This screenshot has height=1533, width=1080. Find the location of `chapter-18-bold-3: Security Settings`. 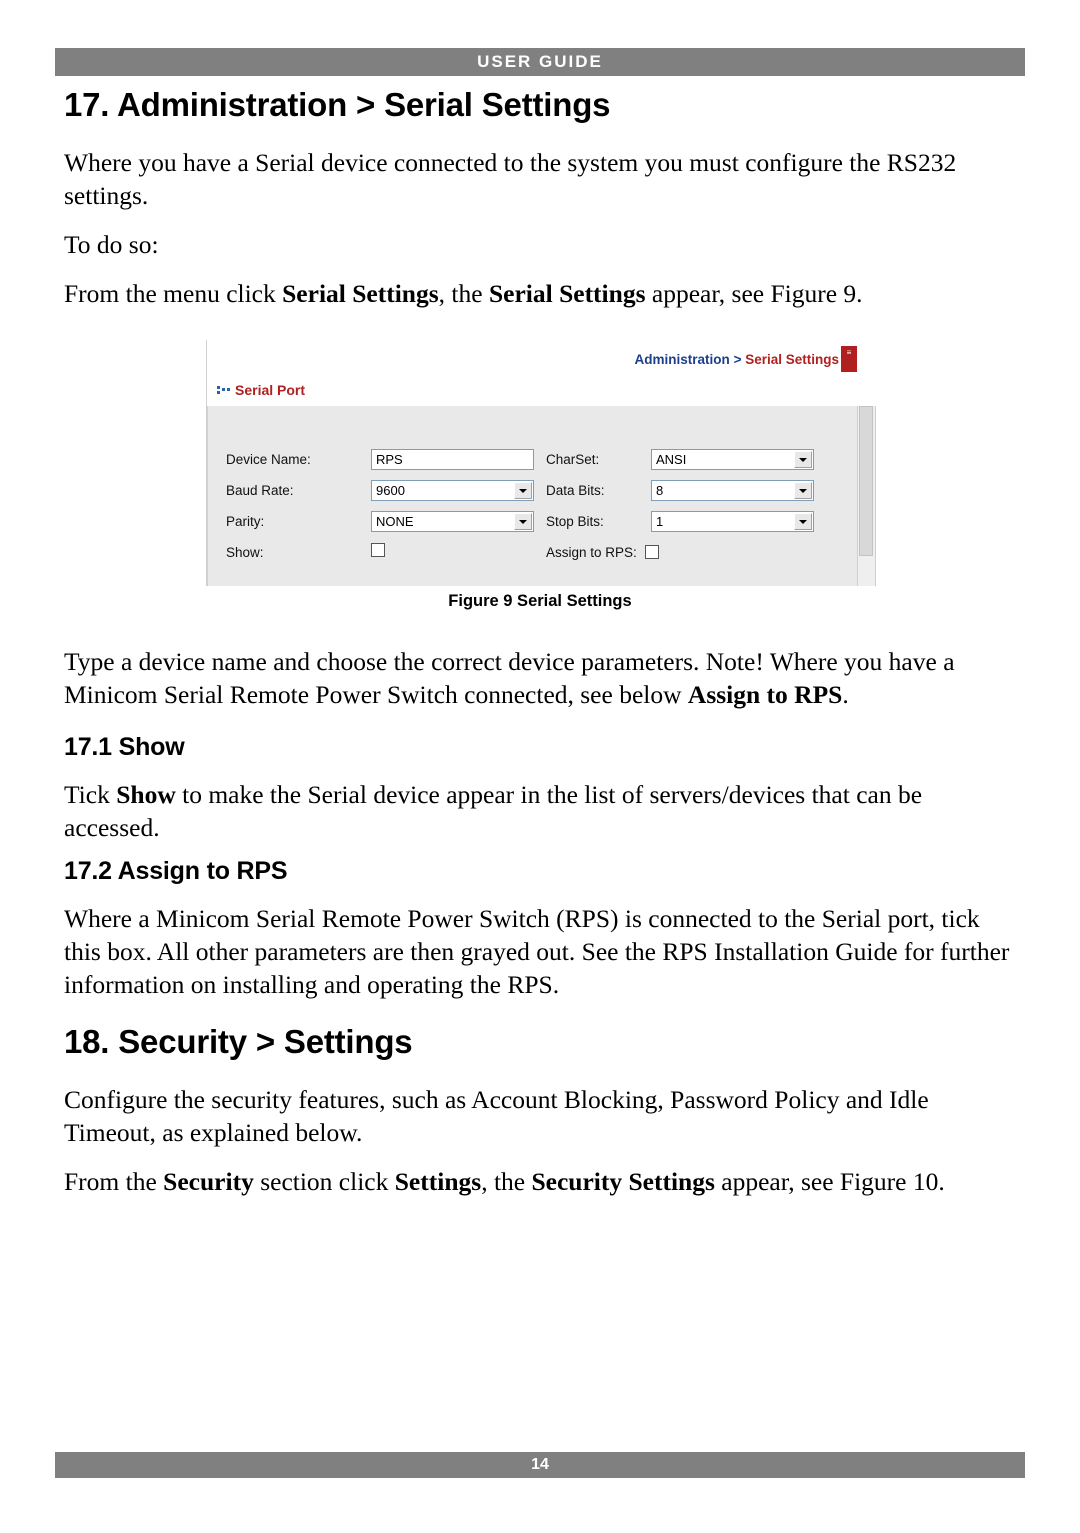

chapter-18-bold-3: Security Settings is located at coordinates (623, 1181).